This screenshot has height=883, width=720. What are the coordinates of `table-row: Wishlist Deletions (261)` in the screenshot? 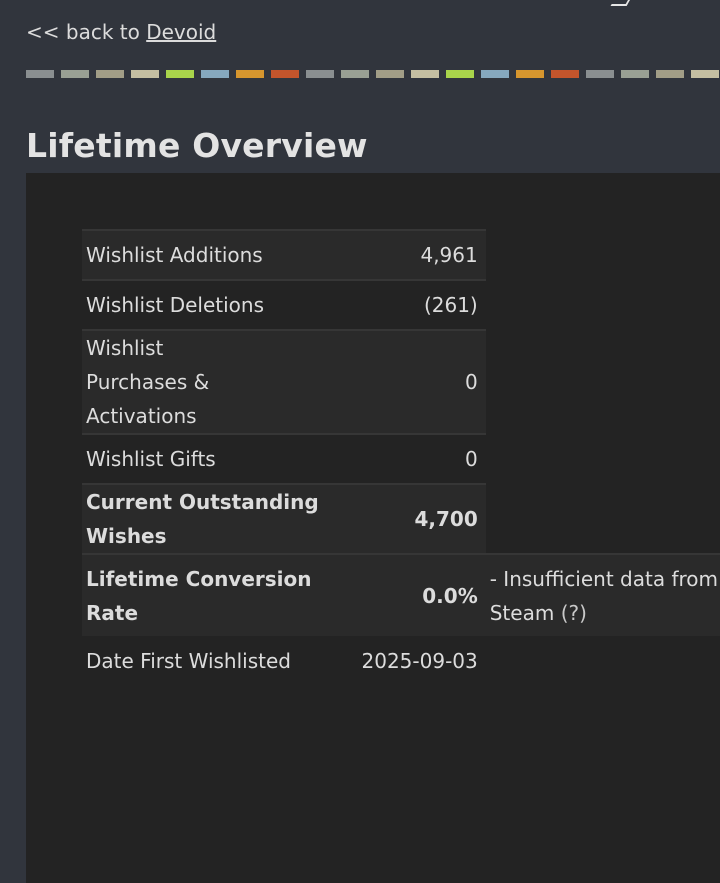 It's located at (401, 304).